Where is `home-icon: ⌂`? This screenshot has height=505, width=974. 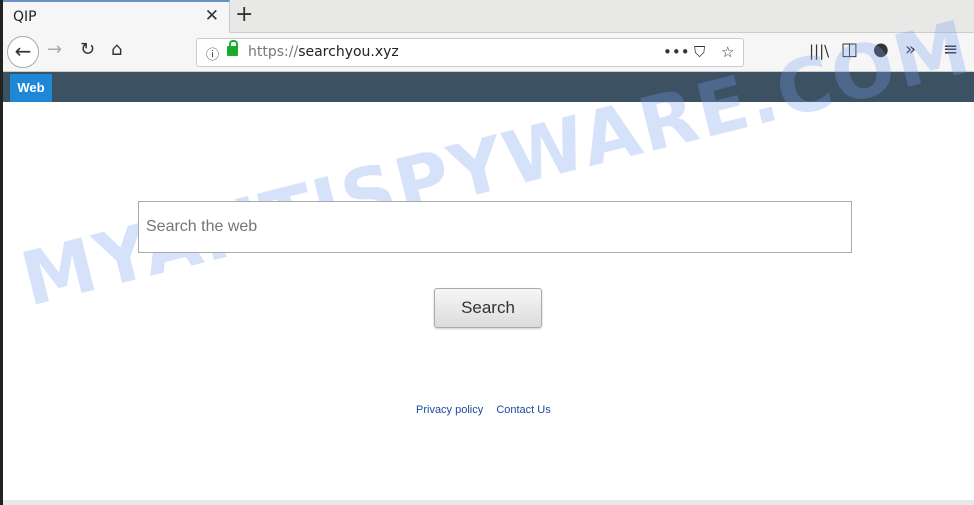 home-icon: ⌂ is located at coordinates (116, 49).